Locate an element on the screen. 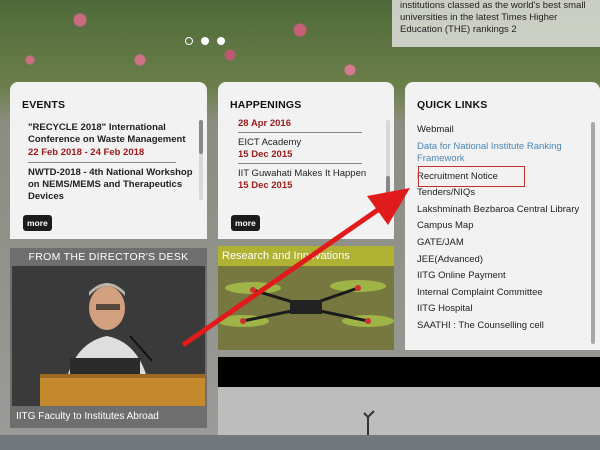  quick-link-library: Lakshminath Bezbaroa Central Library is located at coordinates (502, 212).